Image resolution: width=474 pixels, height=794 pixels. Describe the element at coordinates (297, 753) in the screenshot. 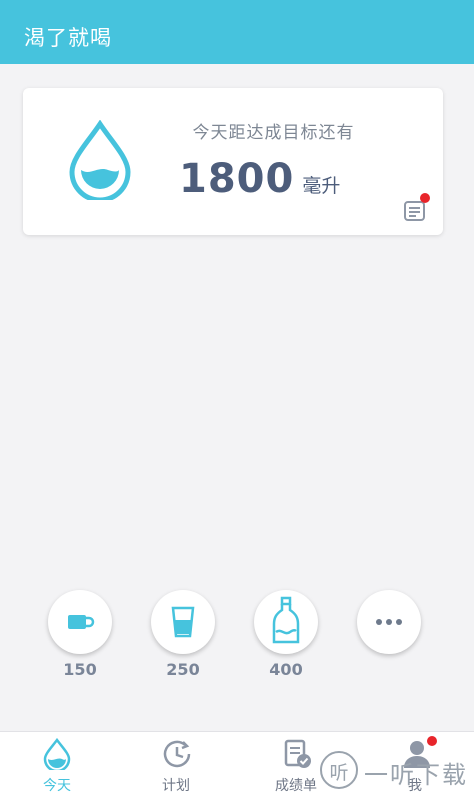

I see `report-icon` at that location.